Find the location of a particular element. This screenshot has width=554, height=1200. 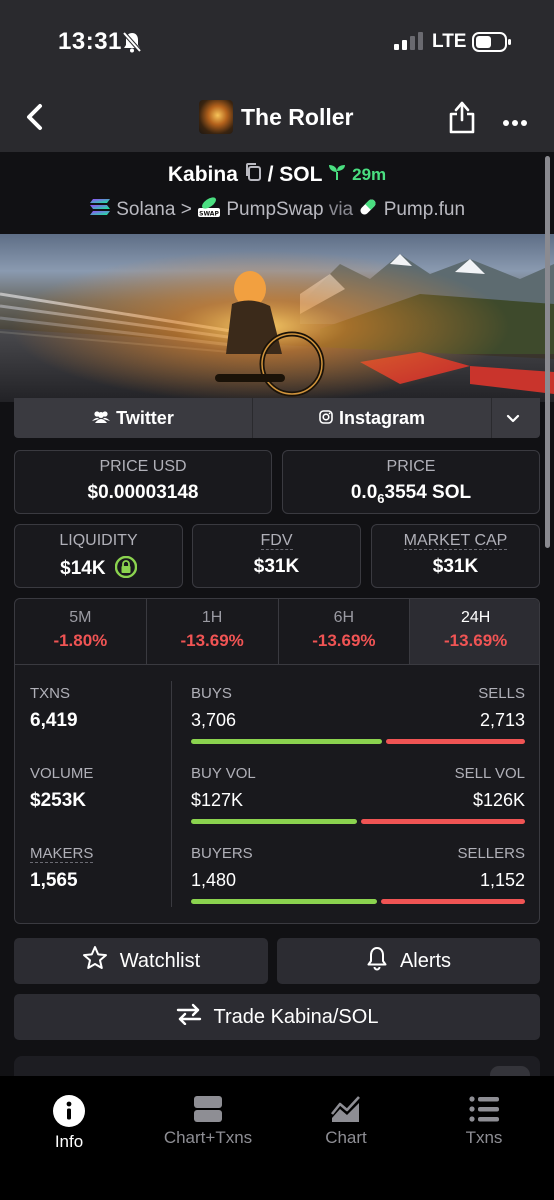

pill-icon is located at coordinates (370, 210).